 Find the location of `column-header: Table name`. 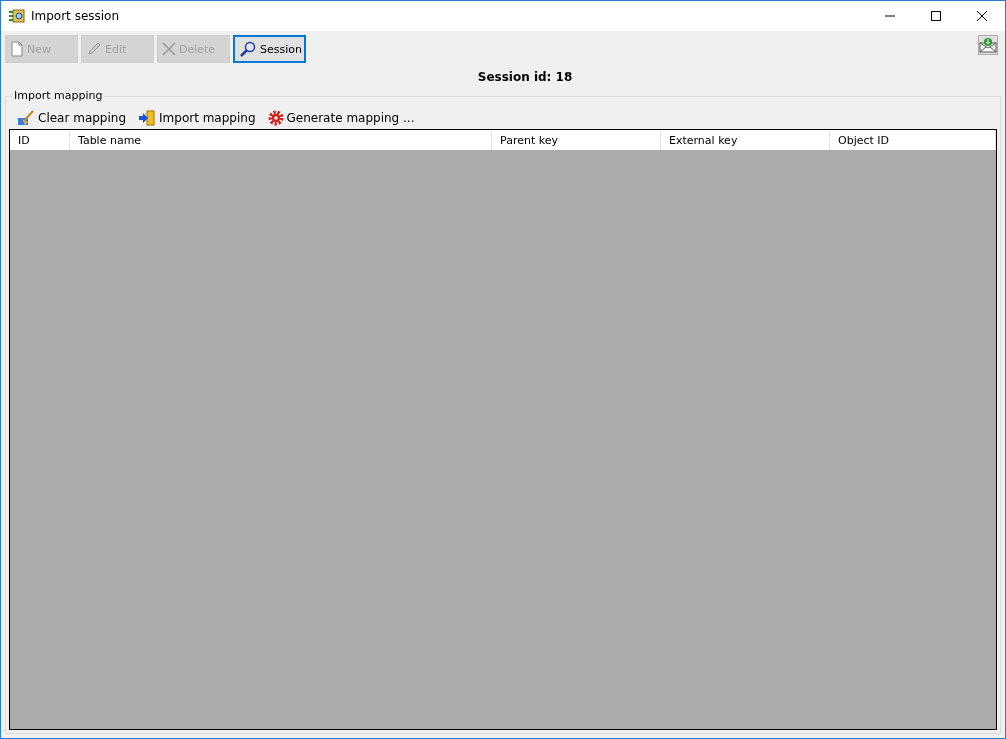

column-header: Table name is located at coordinates (281, 140).